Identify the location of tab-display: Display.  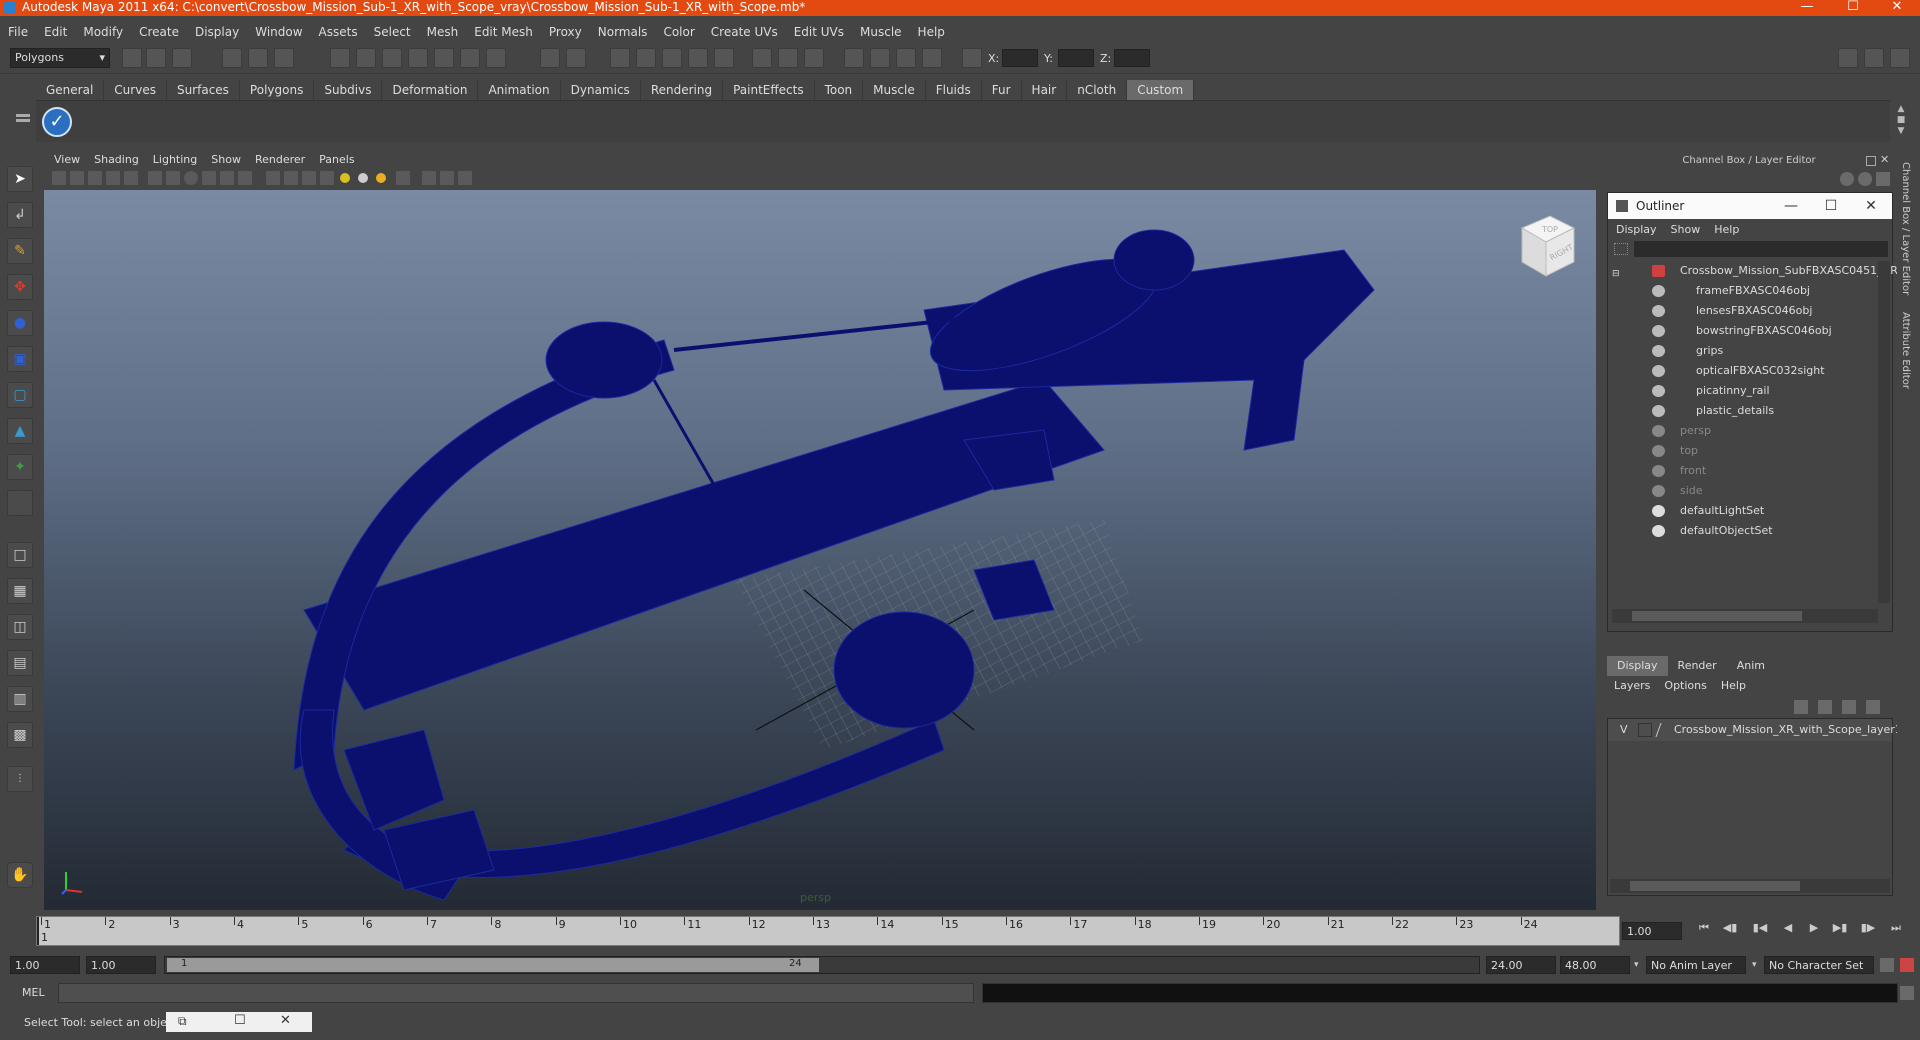
(1637, 666).